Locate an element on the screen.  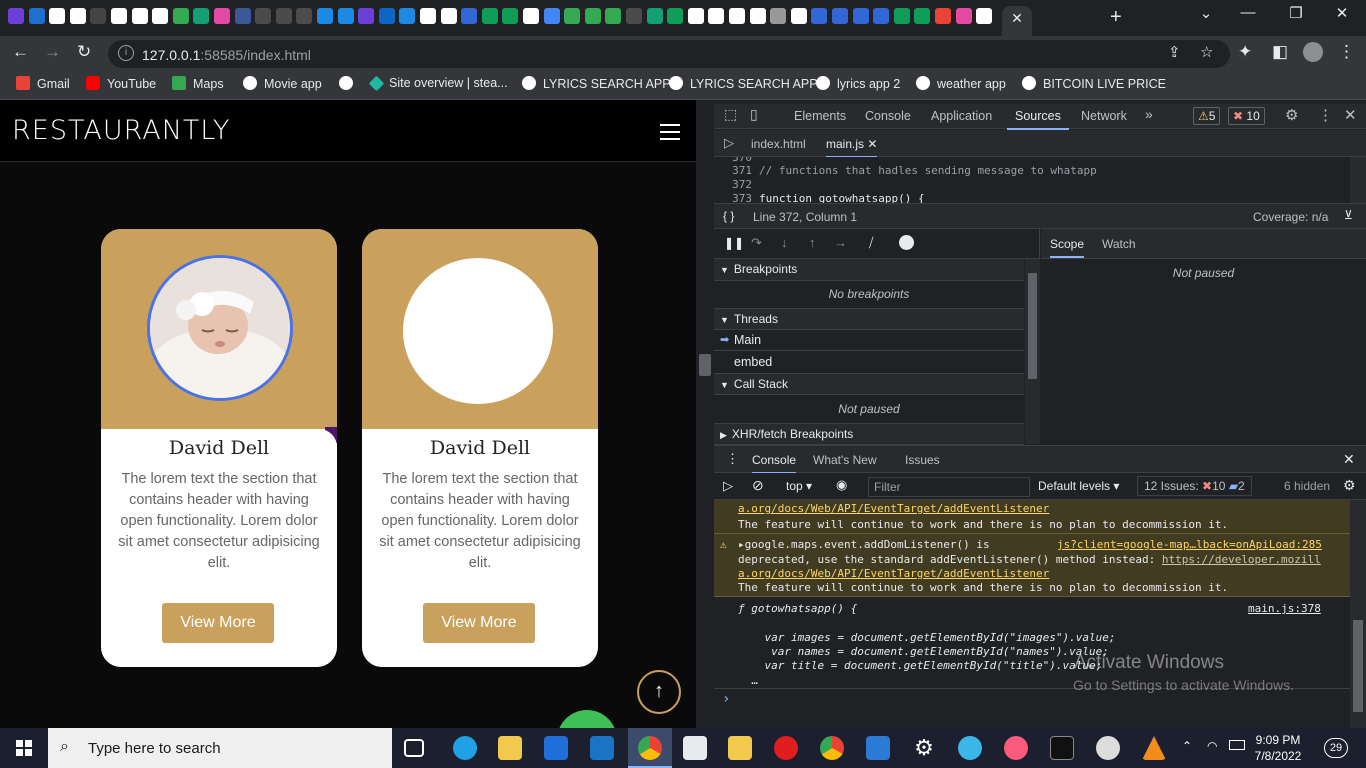
console-settings-icon: ⚙ is located at coordinates (1349, 485).